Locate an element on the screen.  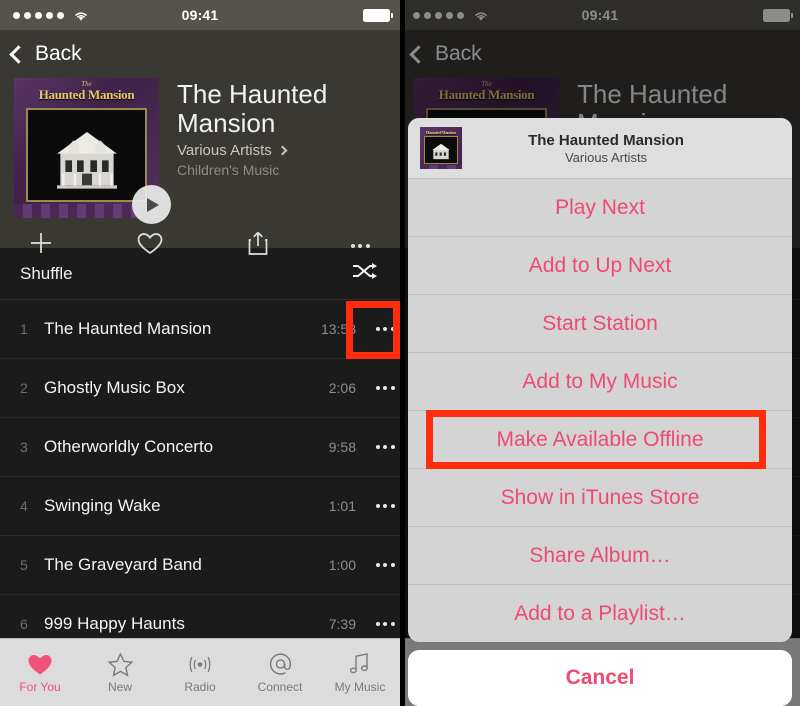
add-button is located at coordinates (41, 245).